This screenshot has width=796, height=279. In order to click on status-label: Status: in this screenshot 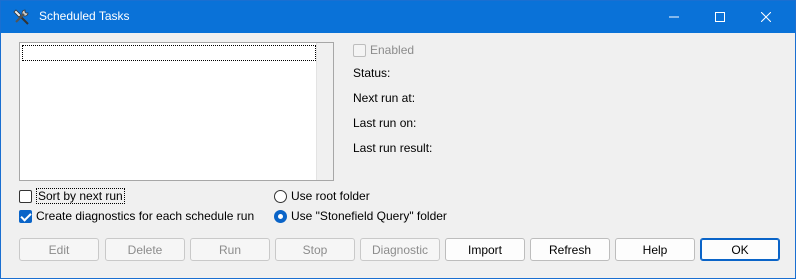, I will do `click(372, 73)`.